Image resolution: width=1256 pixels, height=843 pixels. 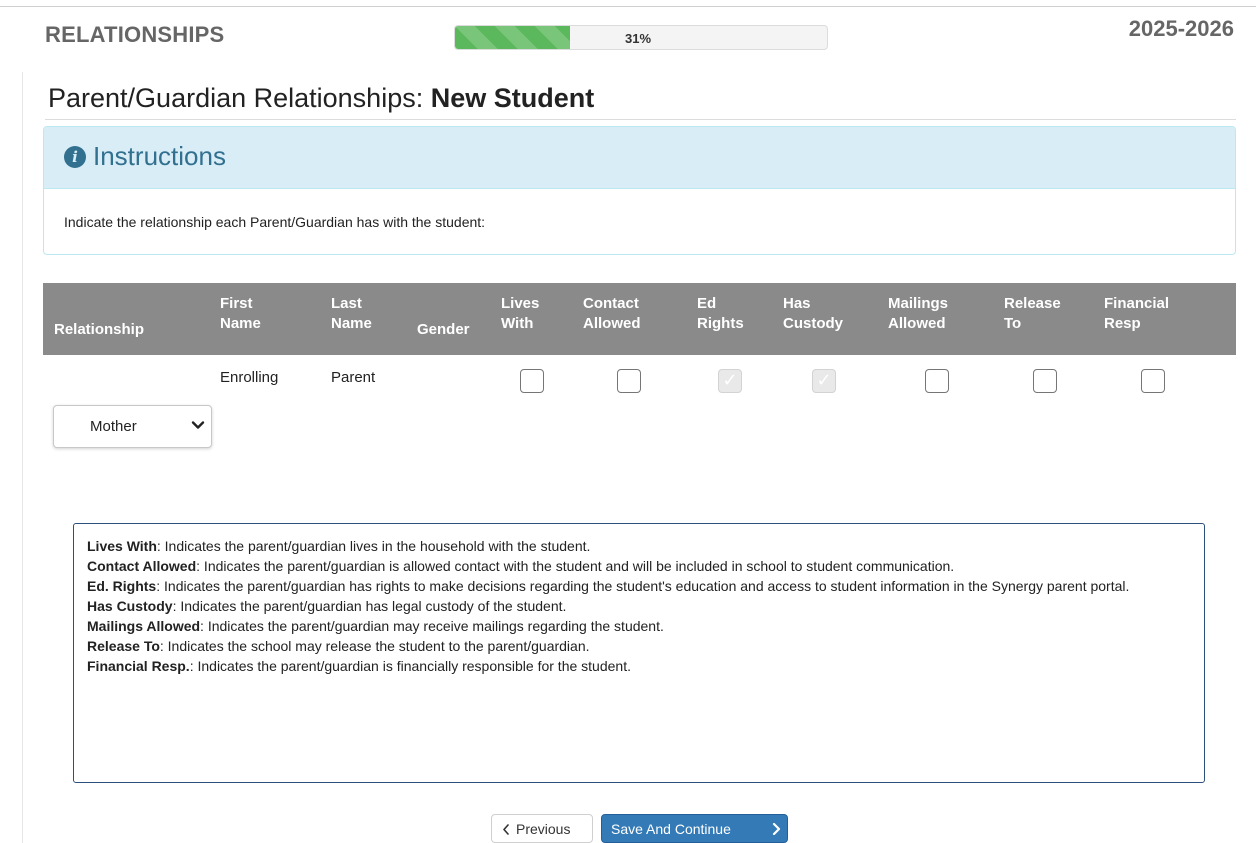 I want to click on progress-bar: 31%, so click(x=641, y=37).